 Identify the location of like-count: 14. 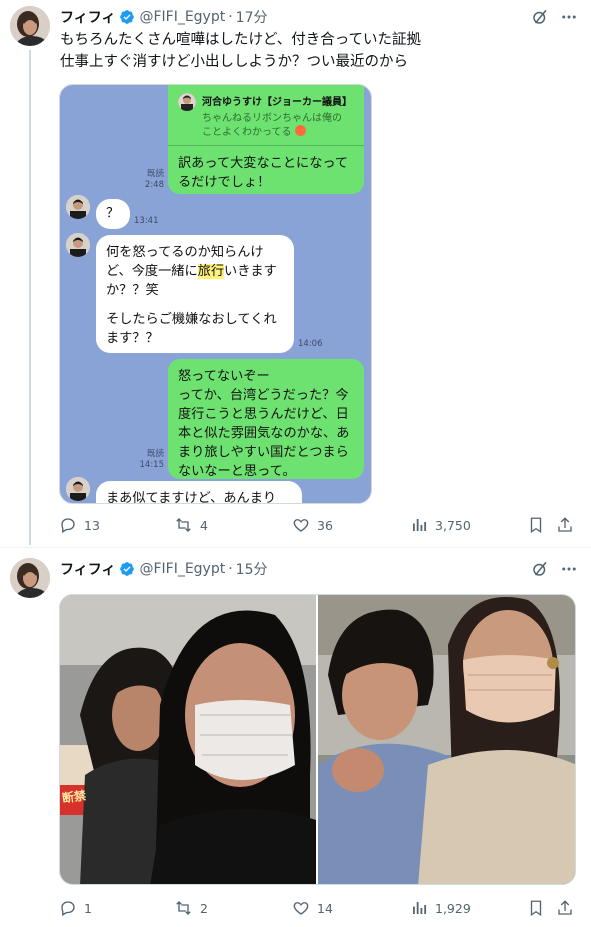
(325, 908).